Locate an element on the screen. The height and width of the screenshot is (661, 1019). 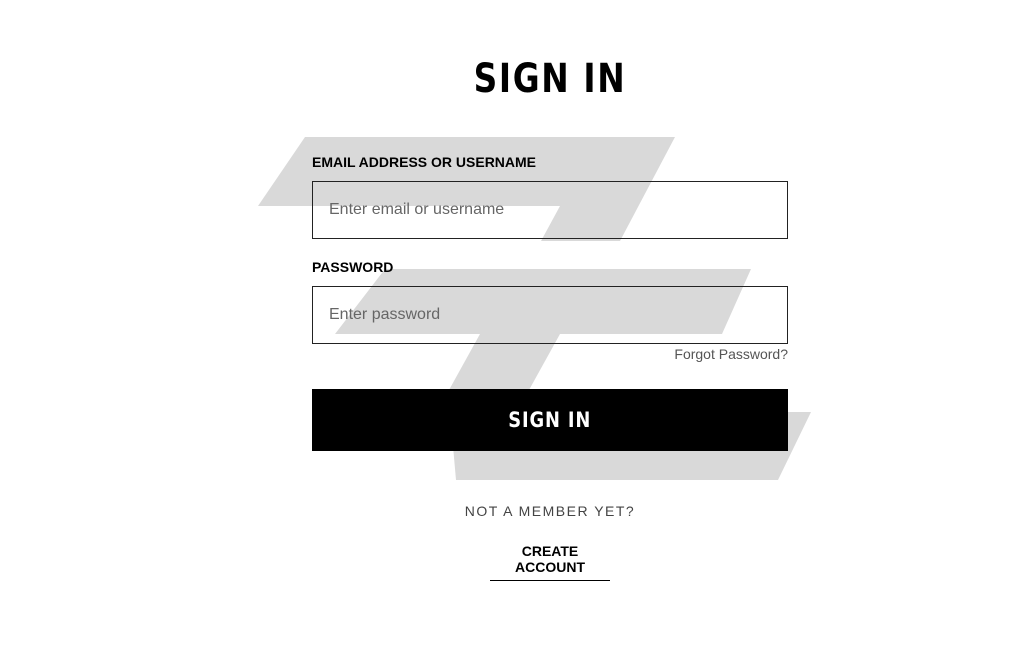
sign-in-button-label: SIGN IN is located at coordinates (550, 420).